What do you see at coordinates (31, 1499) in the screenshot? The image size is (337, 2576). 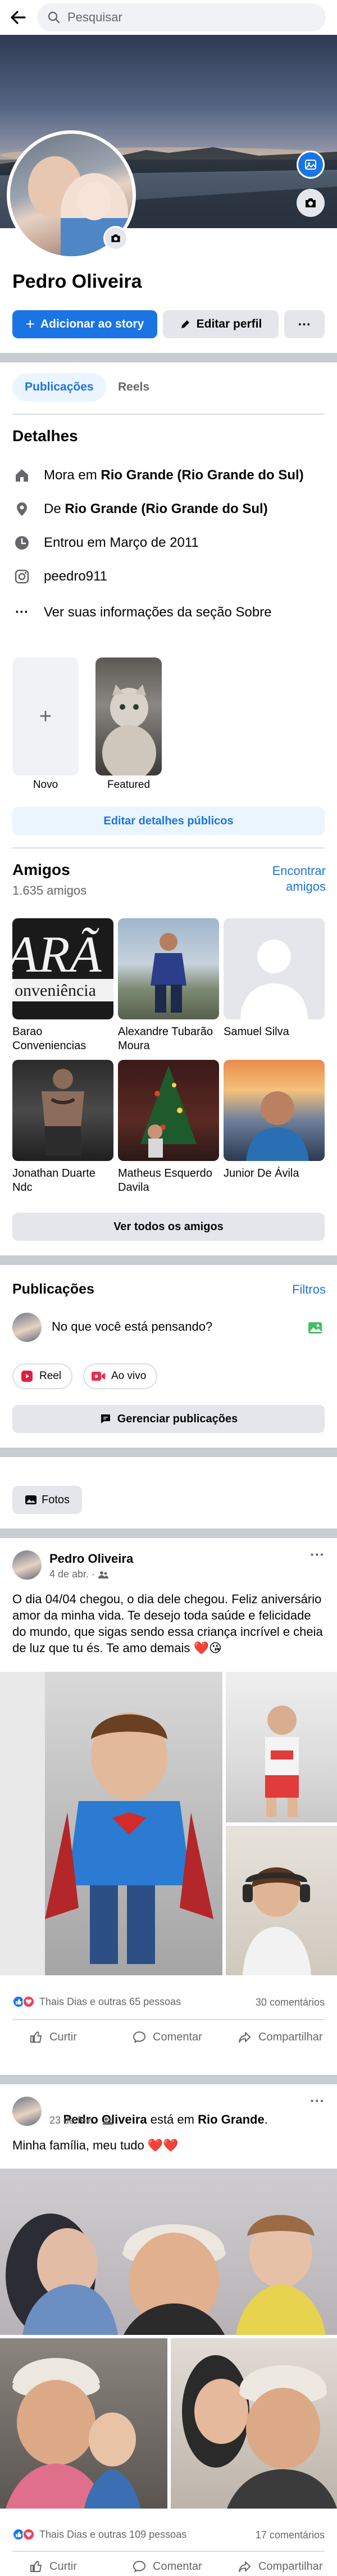 I see `photo-icon` at bounding box center [31, 1499].